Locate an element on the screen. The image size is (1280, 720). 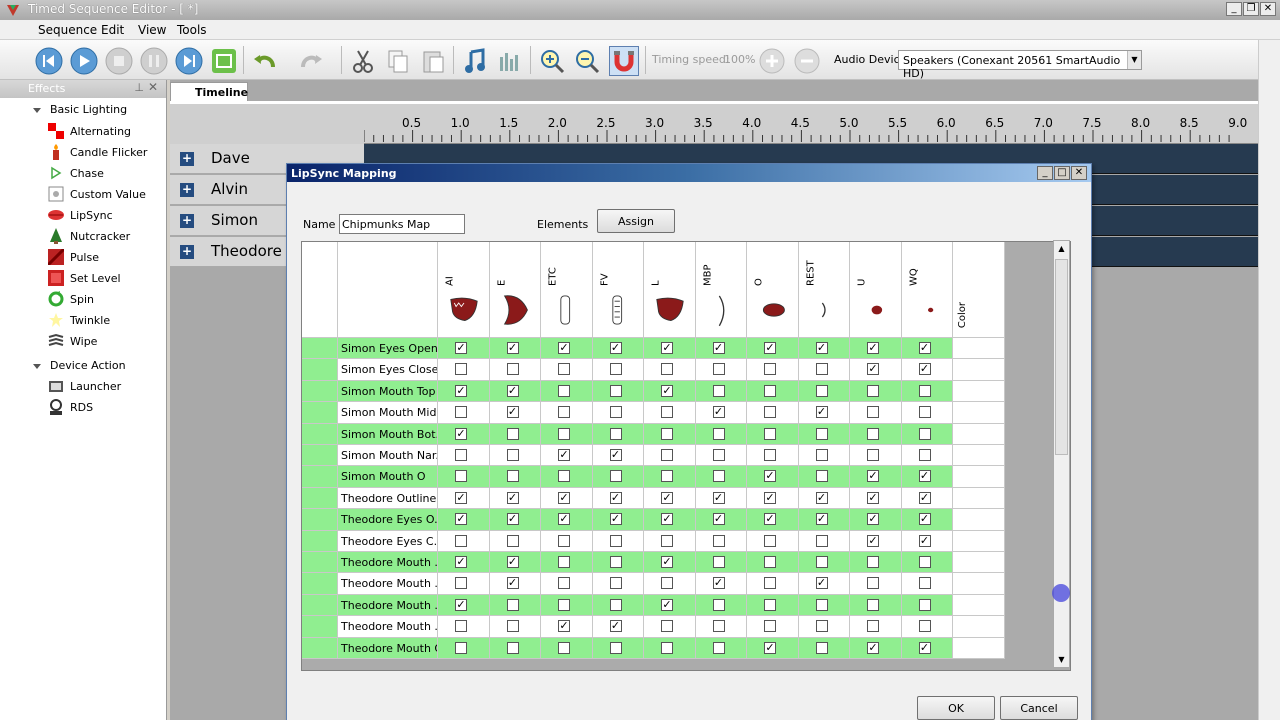
phoneme-header-o: O is located at coordinates (773, 290).